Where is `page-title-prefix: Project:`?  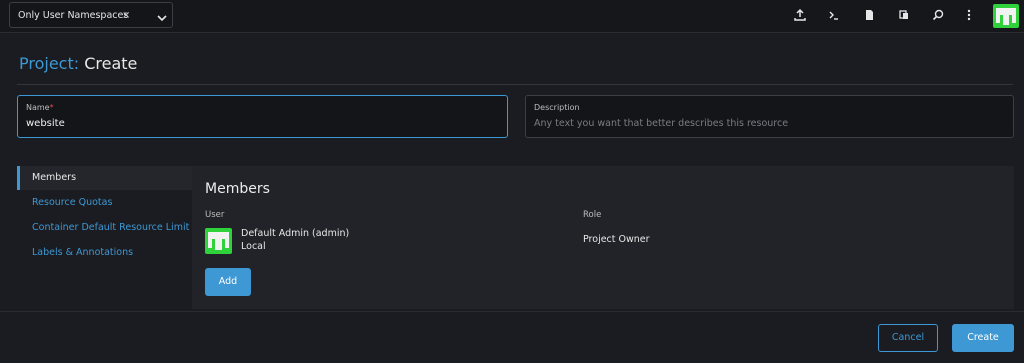 page-title-prefix: Project: is located at coordinates (49, 63).